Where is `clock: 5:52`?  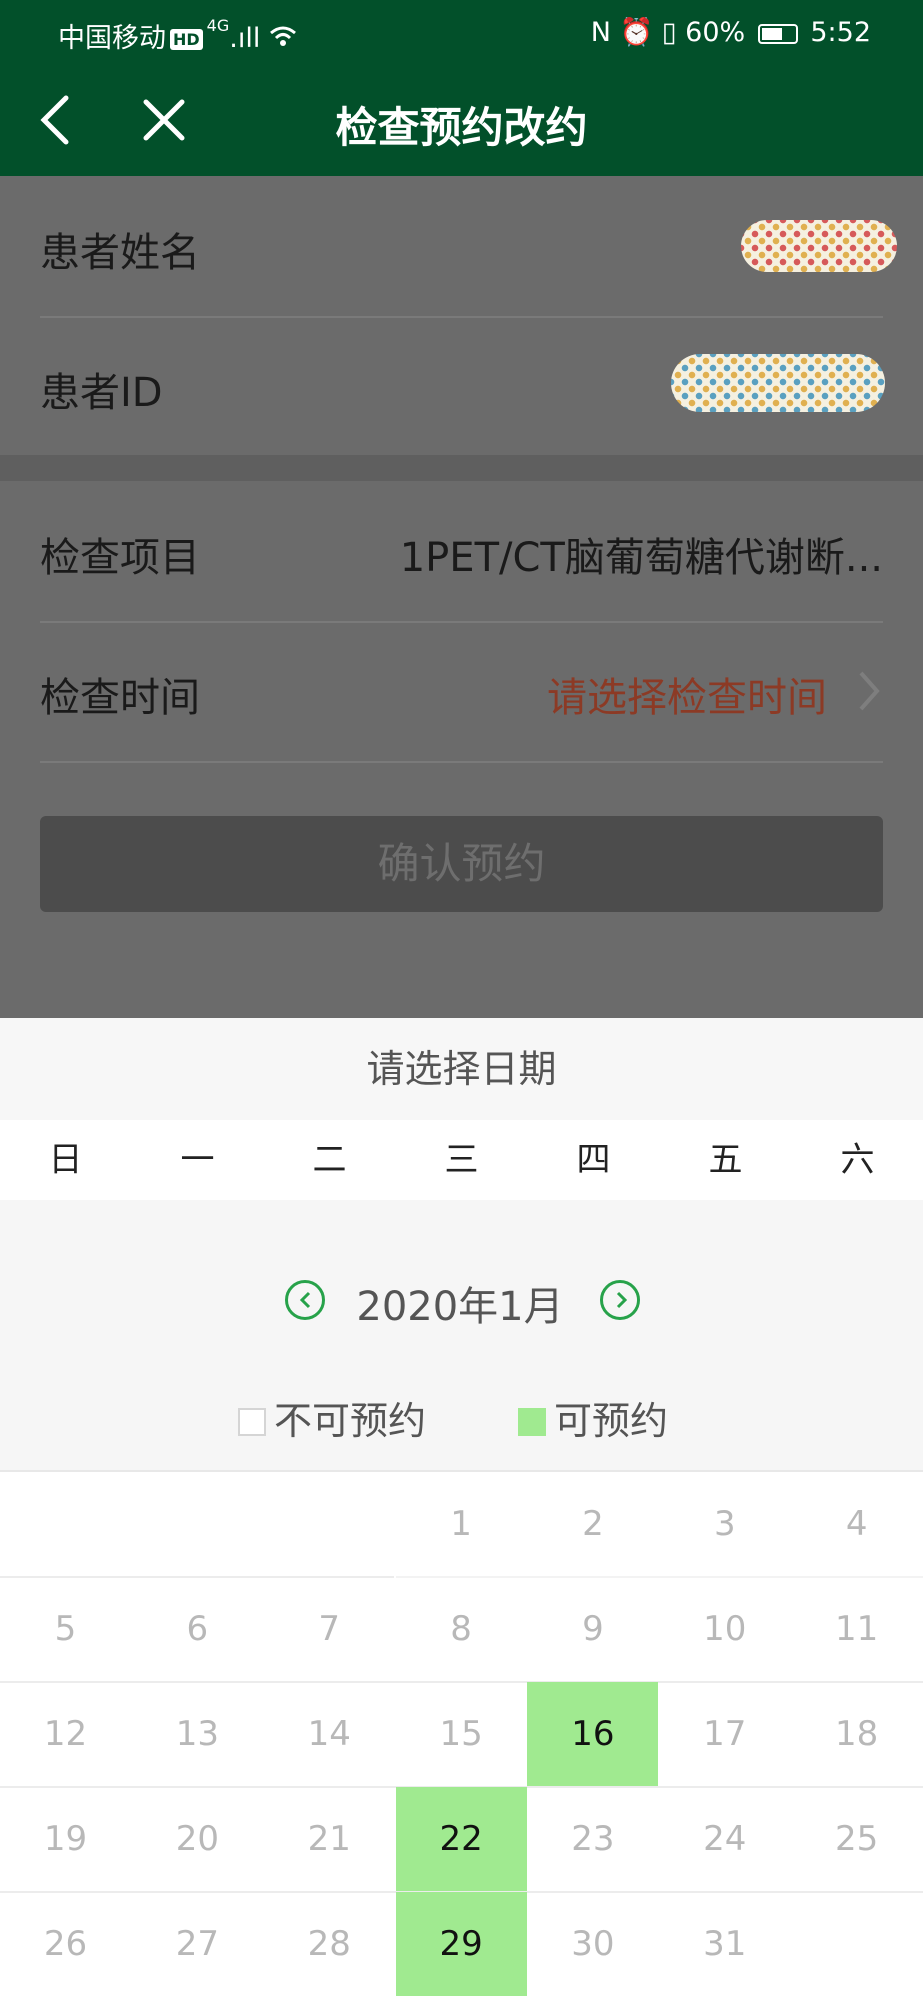
clock: 5:52 is located at coordinates (840, 32).